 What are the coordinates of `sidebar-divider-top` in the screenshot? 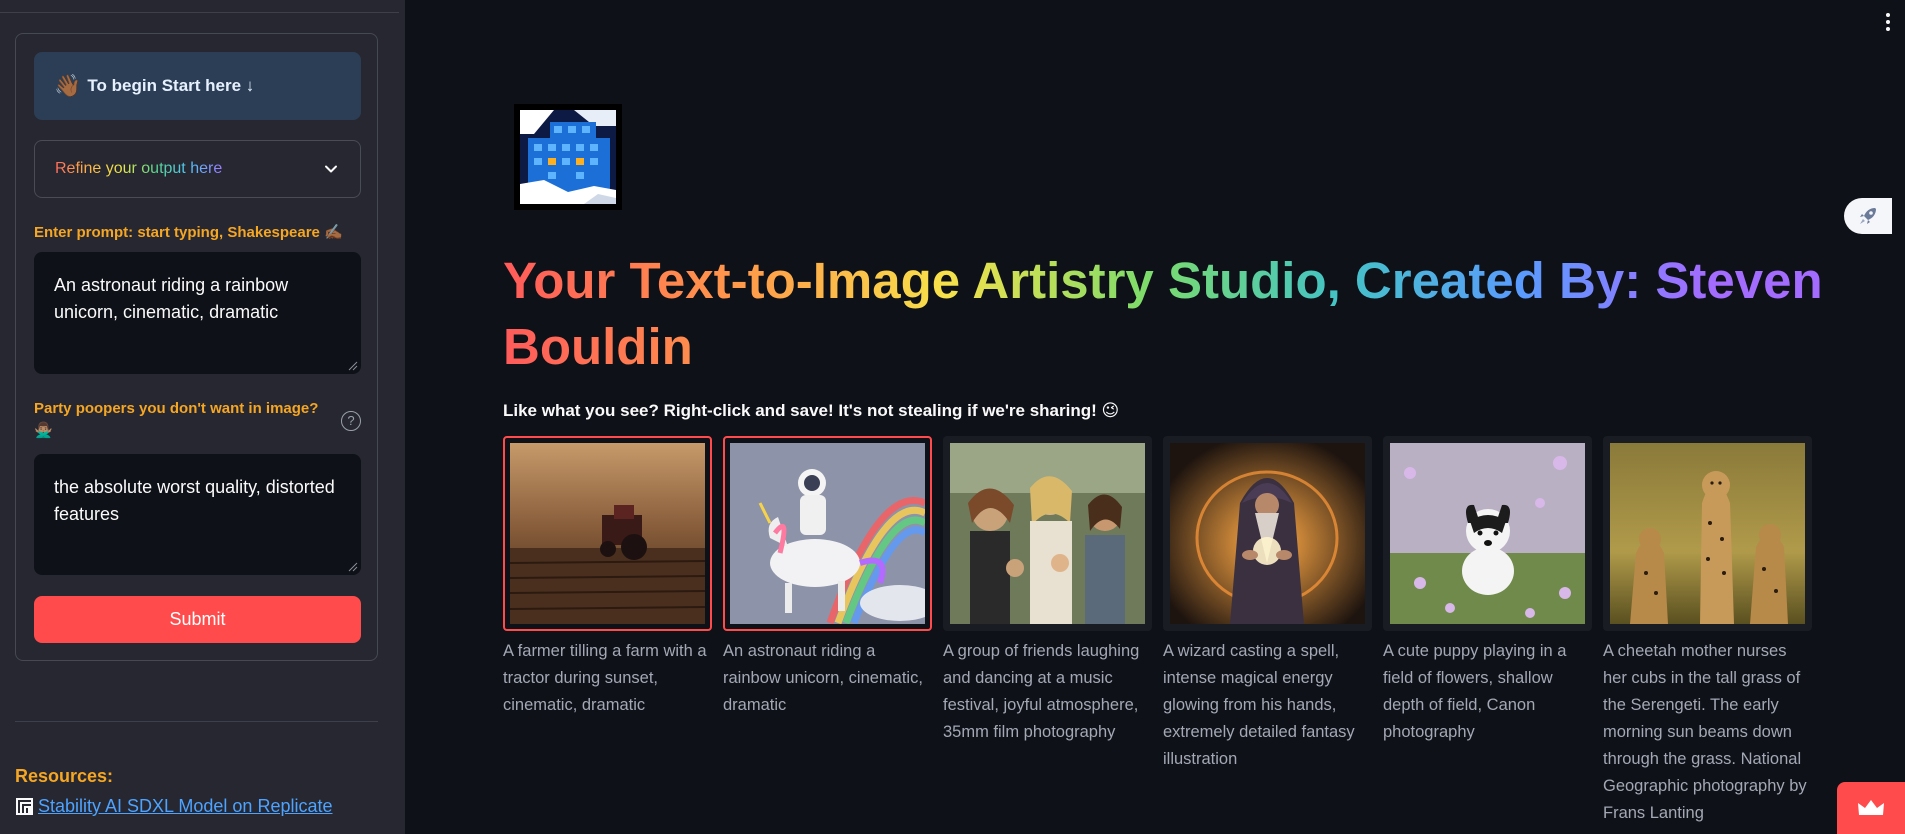 It's located at (199, 12).